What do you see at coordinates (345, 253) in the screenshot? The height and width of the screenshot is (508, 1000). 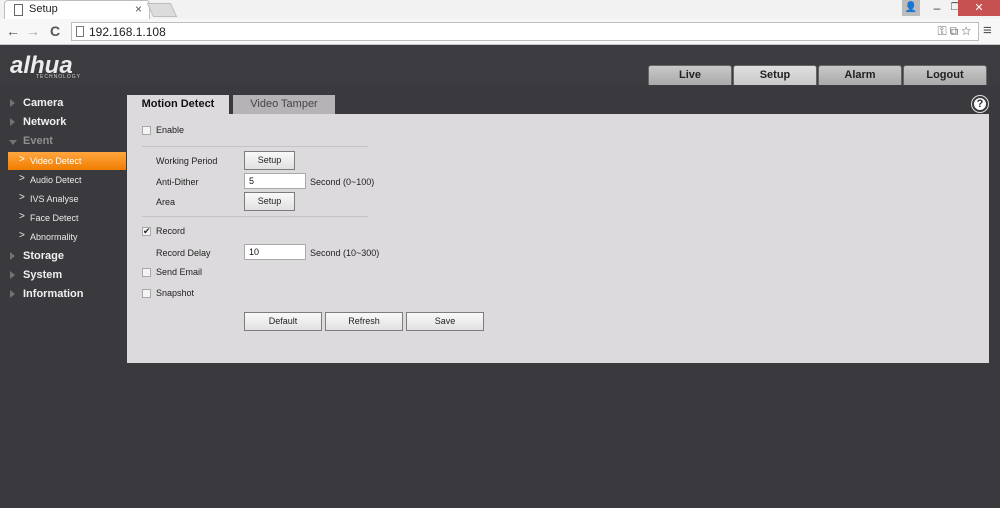 I see `record-delay-range: Second (10~300)` at bounding box center [345, 253].